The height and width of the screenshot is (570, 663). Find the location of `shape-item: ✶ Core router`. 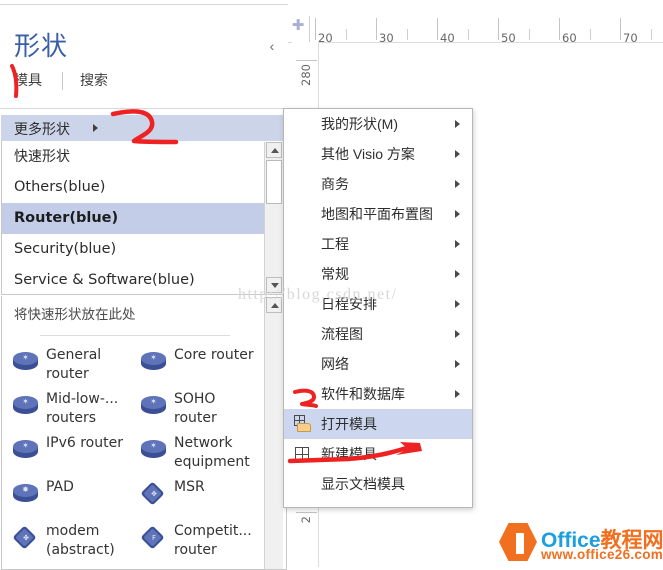

shape-item: ✶ Core router is located at coordinates (200, 367).